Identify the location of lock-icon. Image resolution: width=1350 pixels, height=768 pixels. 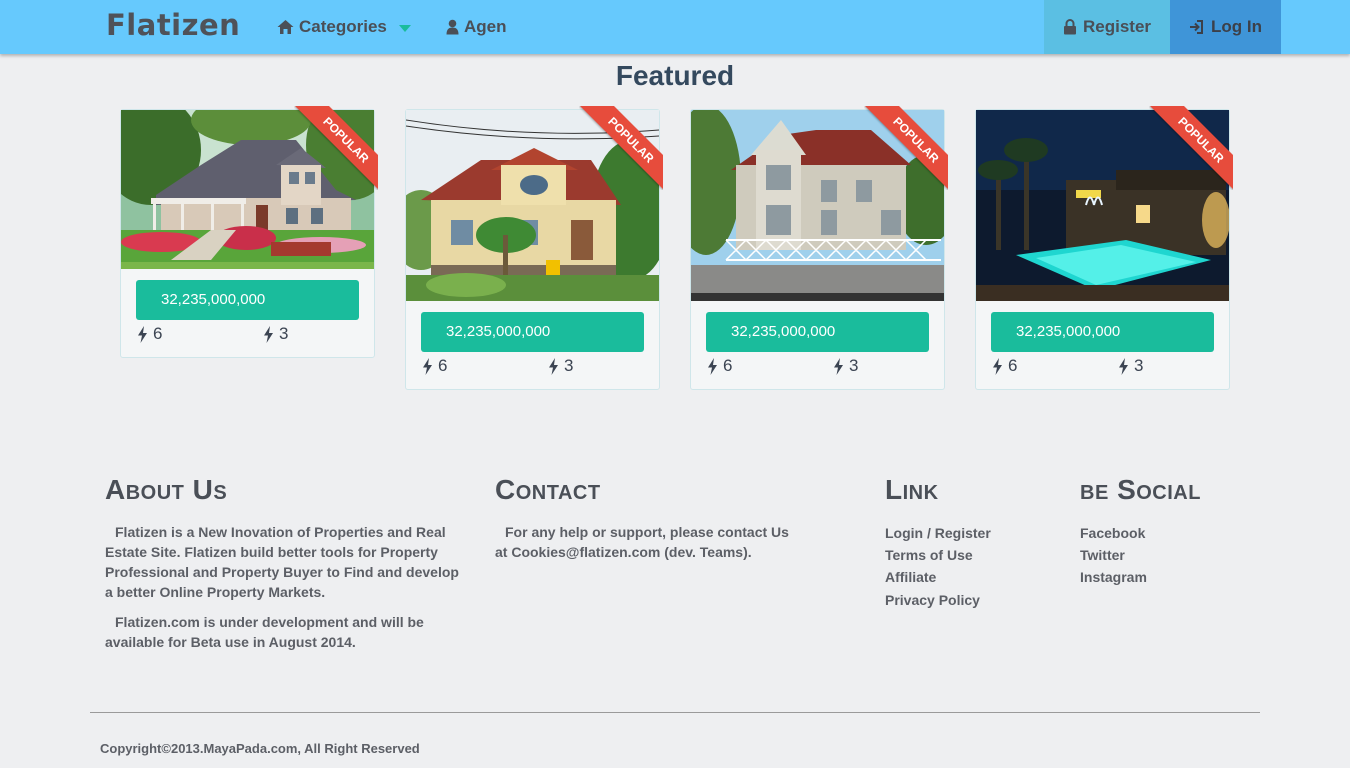
(1069, 27).